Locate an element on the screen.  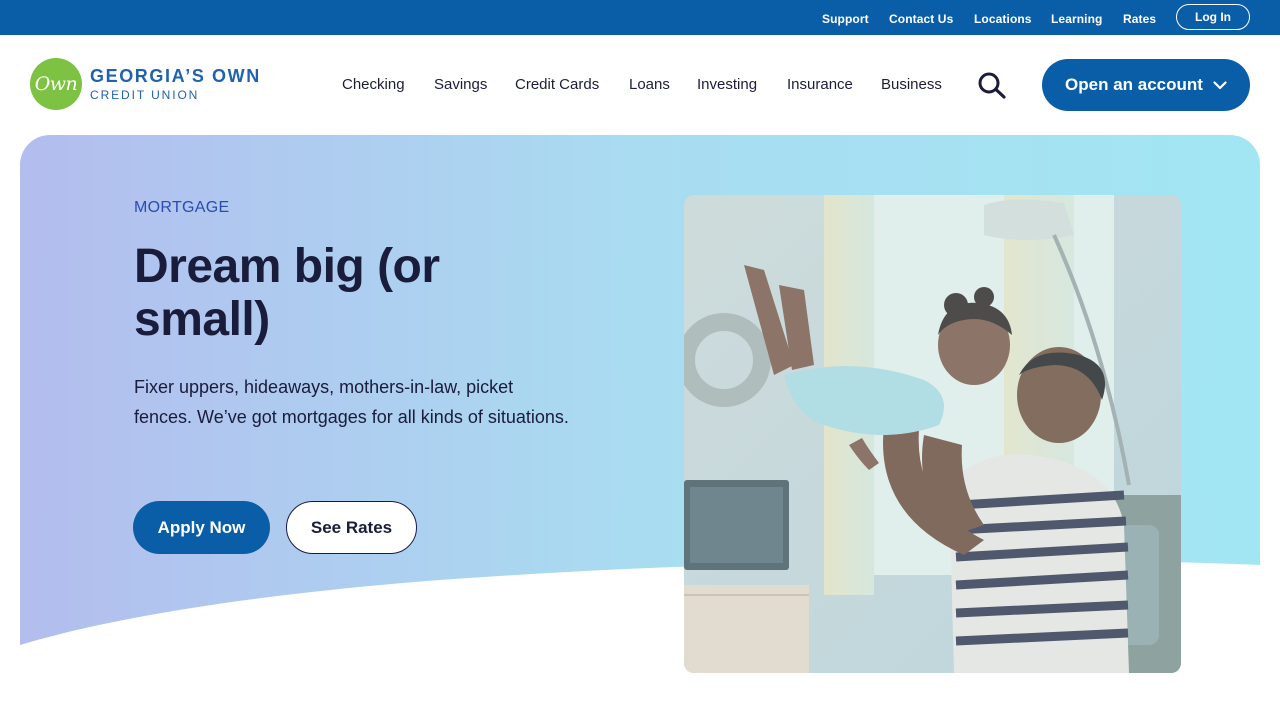
nav-item-insurance: Insurance is located at coordinates (820, 84).